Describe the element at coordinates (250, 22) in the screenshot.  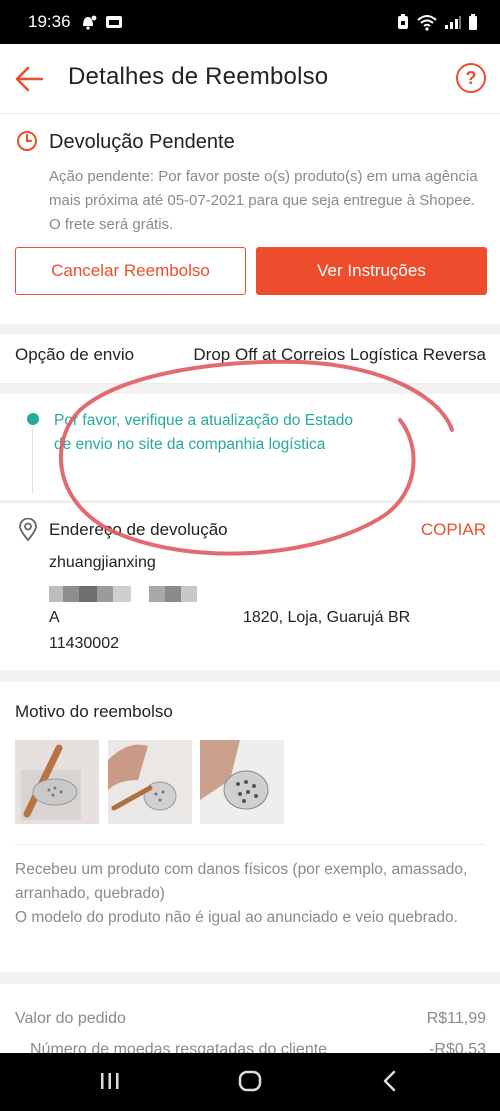
I see `status-bar: 19:36` at that location.